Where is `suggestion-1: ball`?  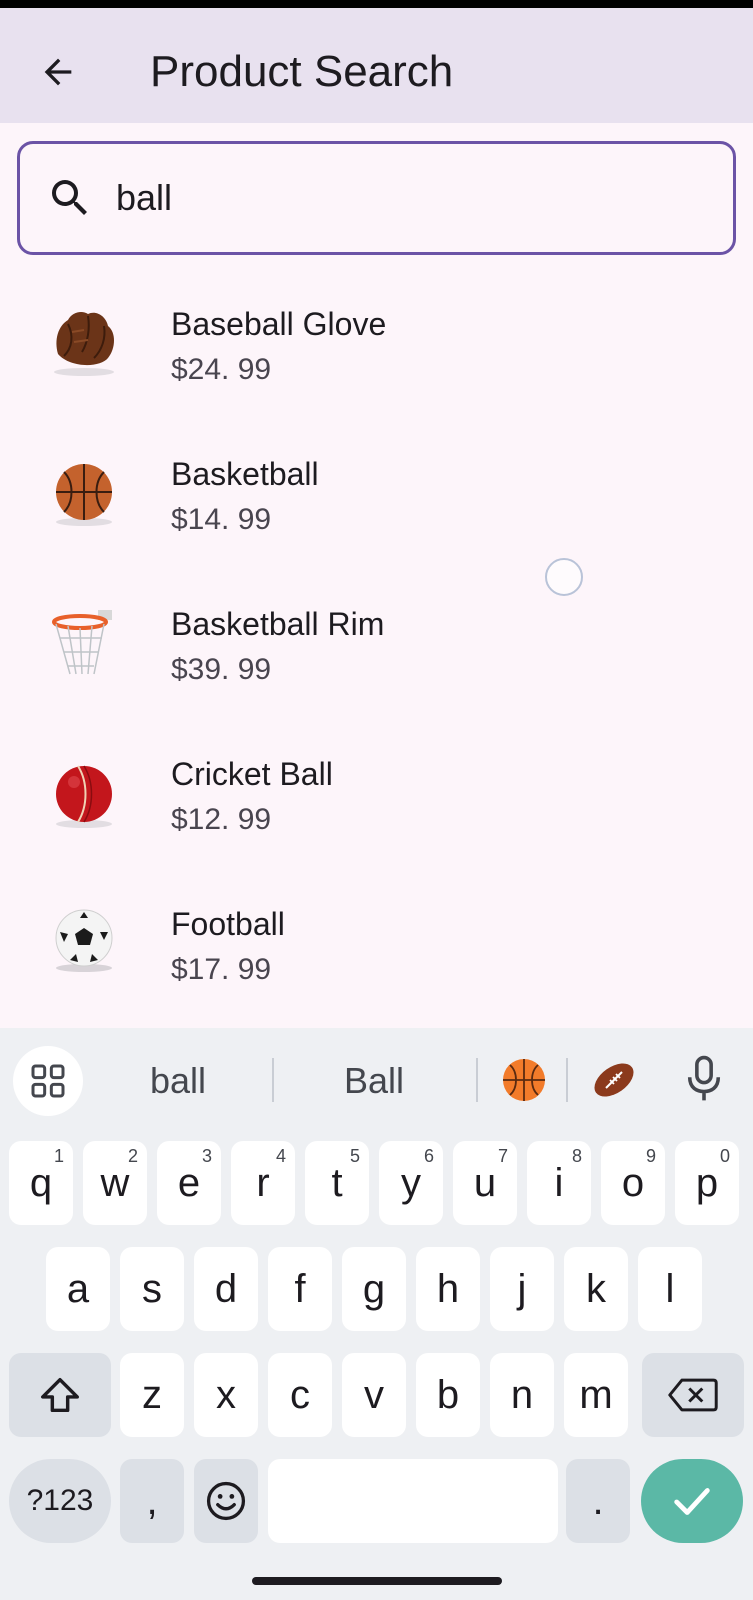
suggestion-1: ball is located at coordinates (178, 1081).